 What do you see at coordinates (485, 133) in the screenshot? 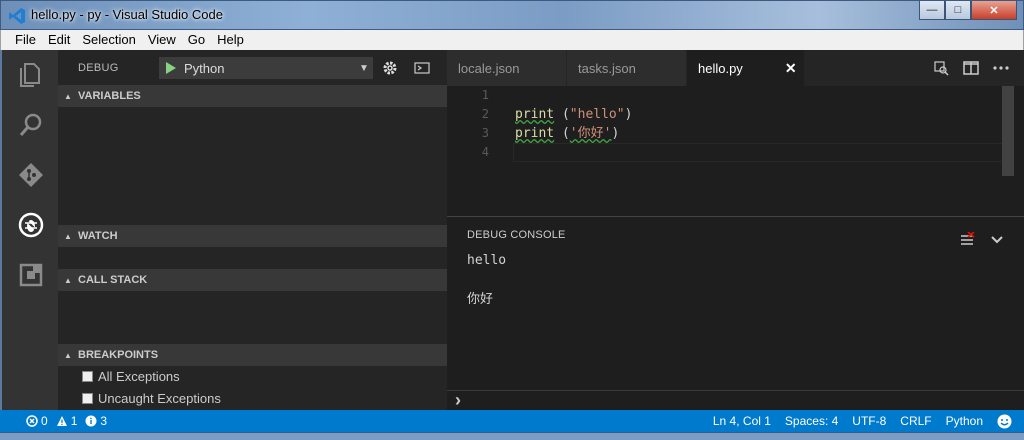
I see `line-number: 3` at bounding box center [485, 133].